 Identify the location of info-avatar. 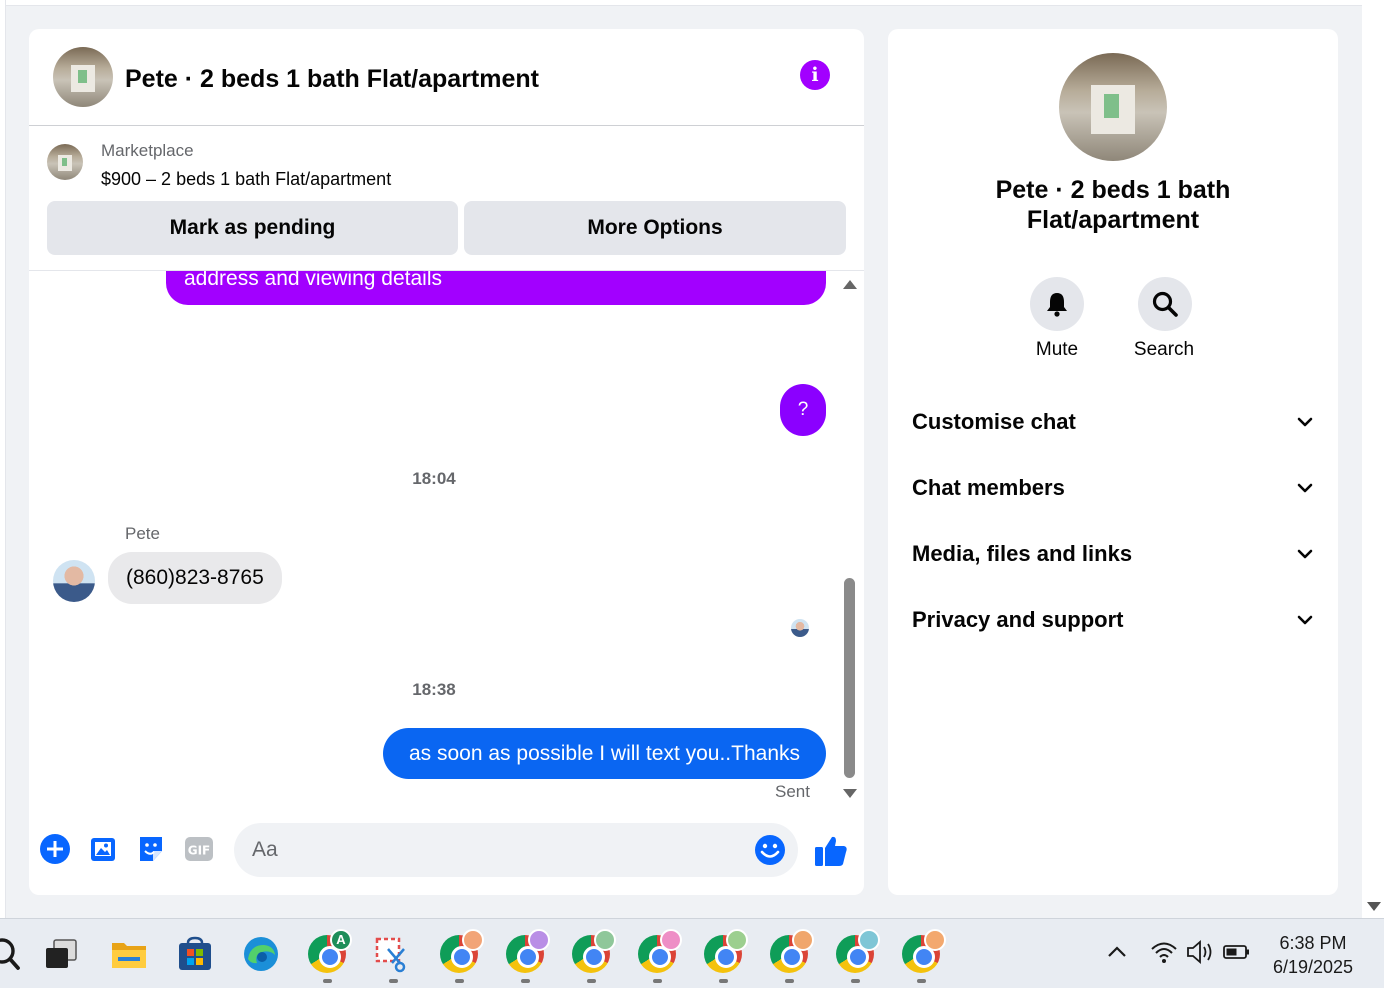
(1113, 107).